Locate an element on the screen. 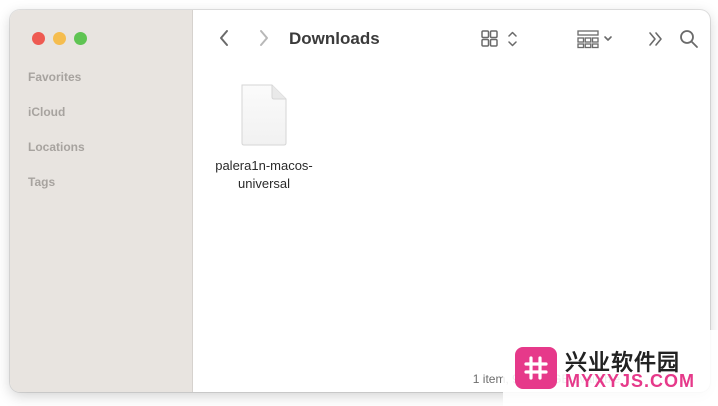 Image resolution: width=718 pixels, height=406 pixels. back-button is located at coordinates (224, 38).